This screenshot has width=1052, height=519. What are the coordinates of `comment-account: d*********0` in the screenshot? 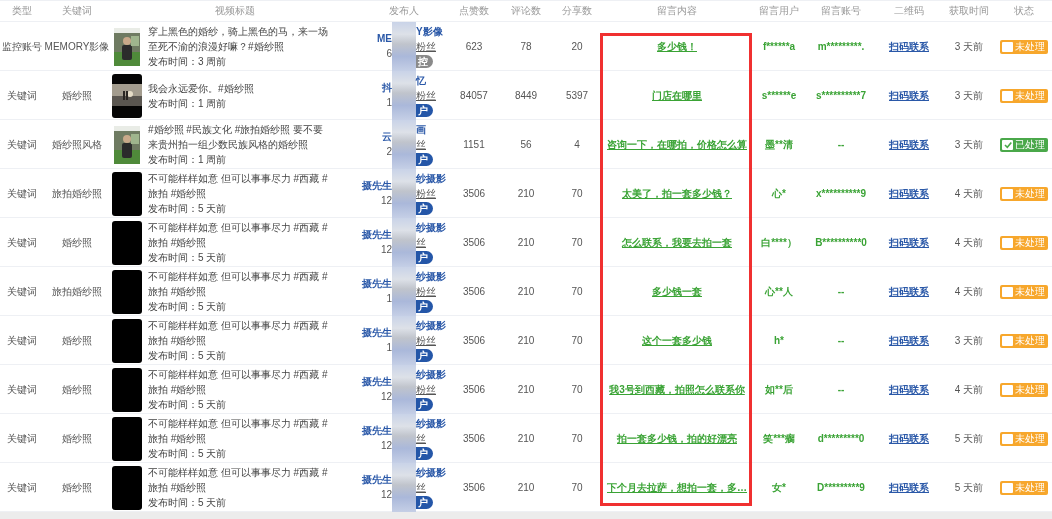 It's located at (841, 438).